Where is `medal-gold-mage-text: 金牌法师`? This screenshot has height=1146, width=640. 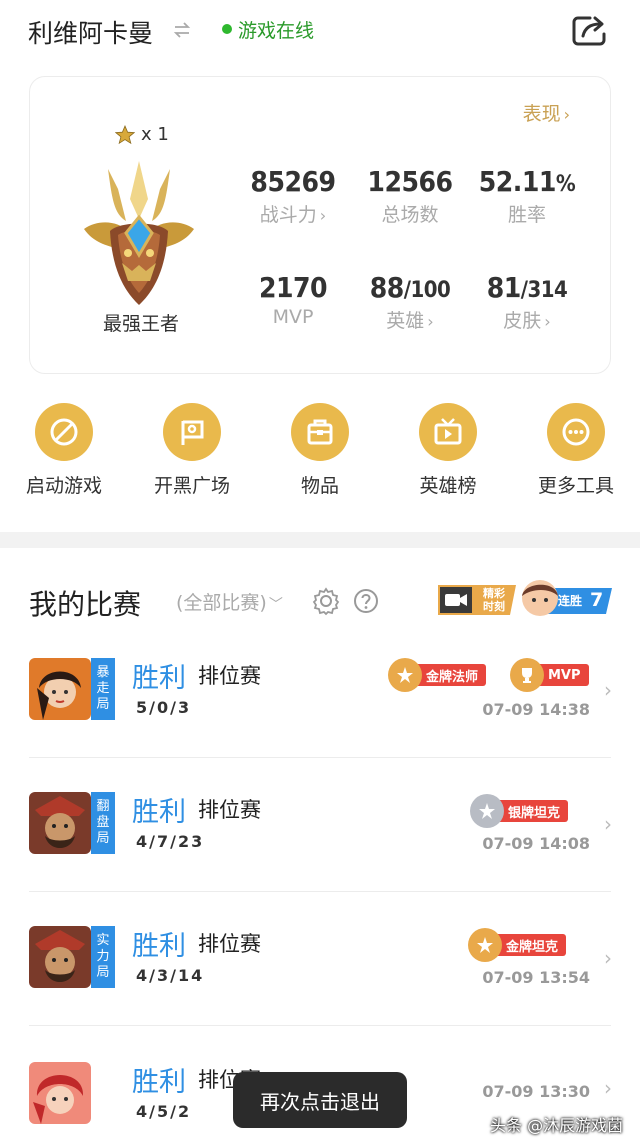
medal-gold-mage-text: 金牌法师 is located at coordinates (449, 675).